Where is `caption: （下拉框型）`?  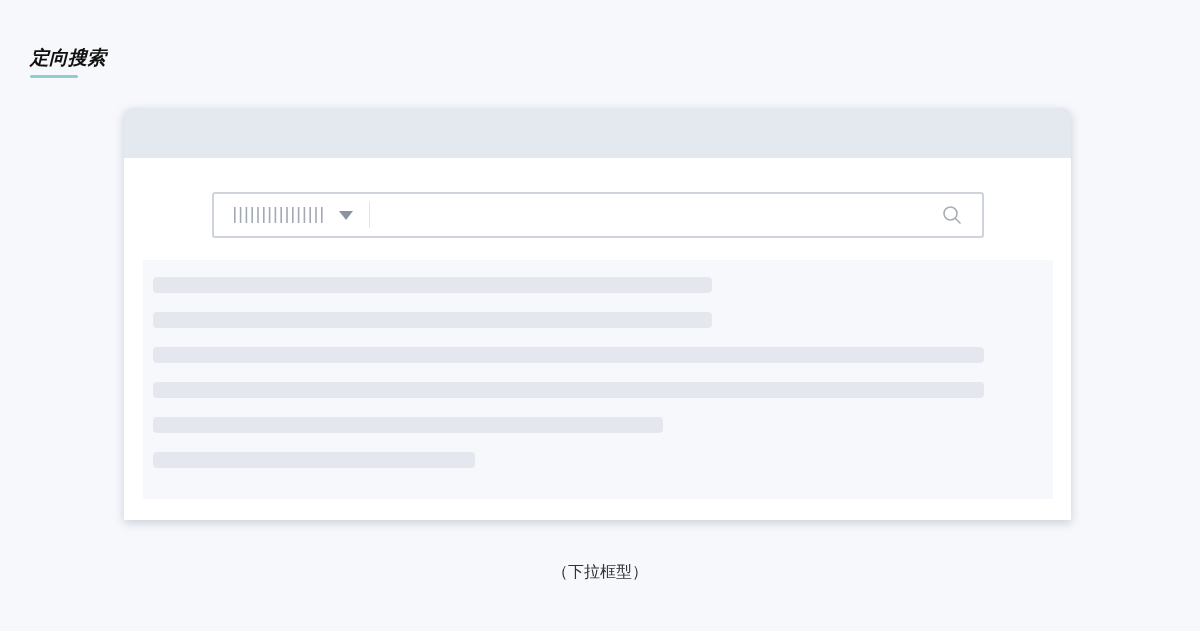 caption: （下拉框型） is located at coordinates (600, 572).